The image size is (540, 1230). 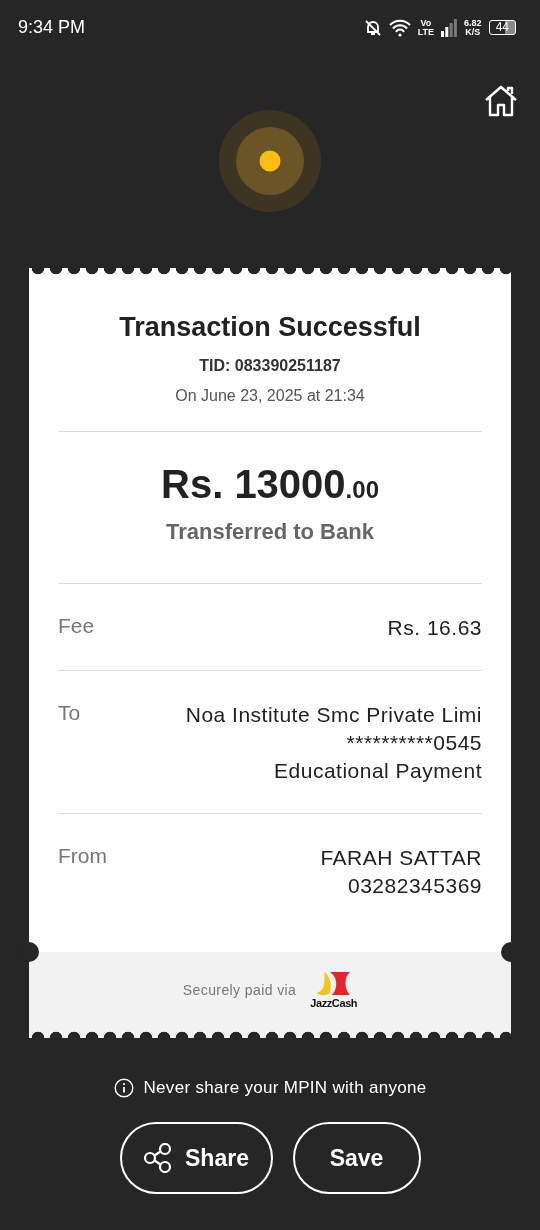 I want to click on battery-indicator: 44, so click(x=502, y=27).